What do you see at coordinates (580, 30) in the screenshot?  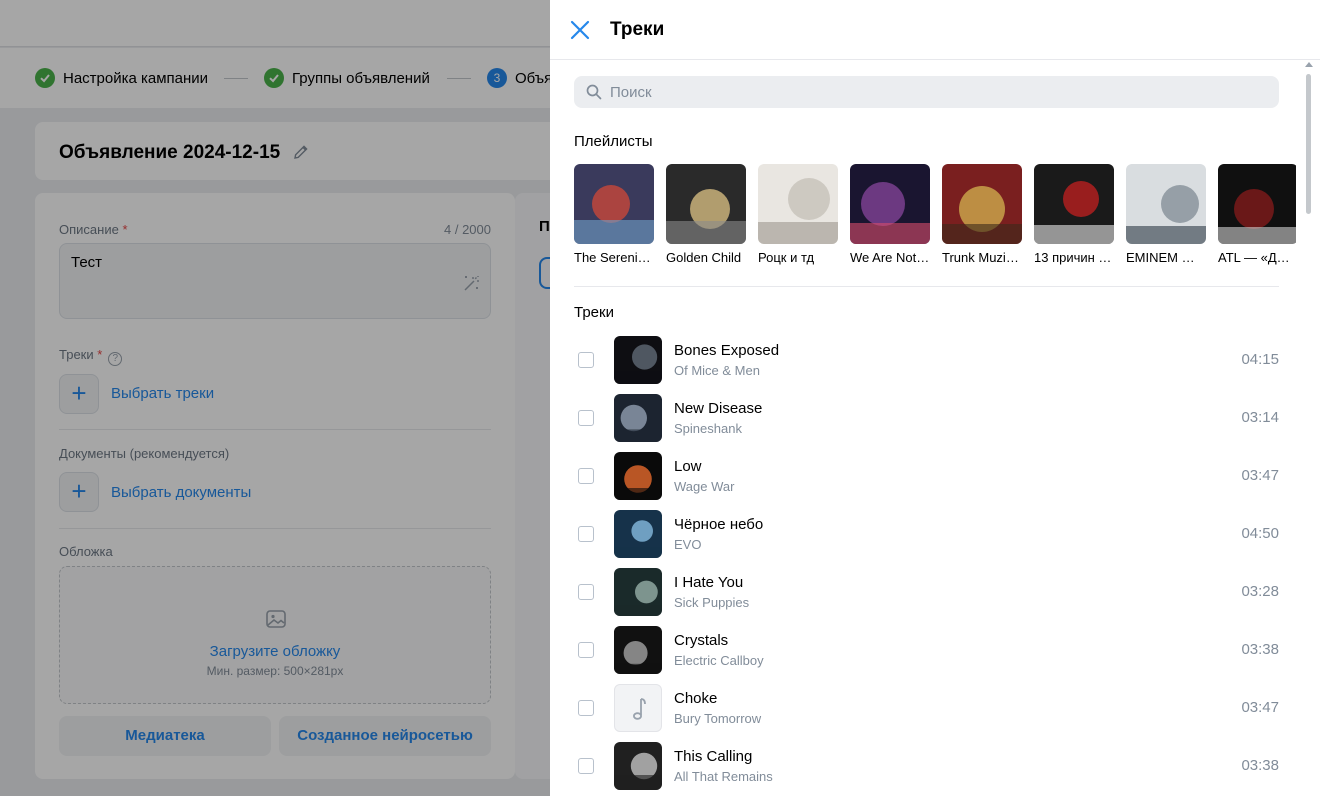 I see `close-icon` at bounding box center [580, 30].